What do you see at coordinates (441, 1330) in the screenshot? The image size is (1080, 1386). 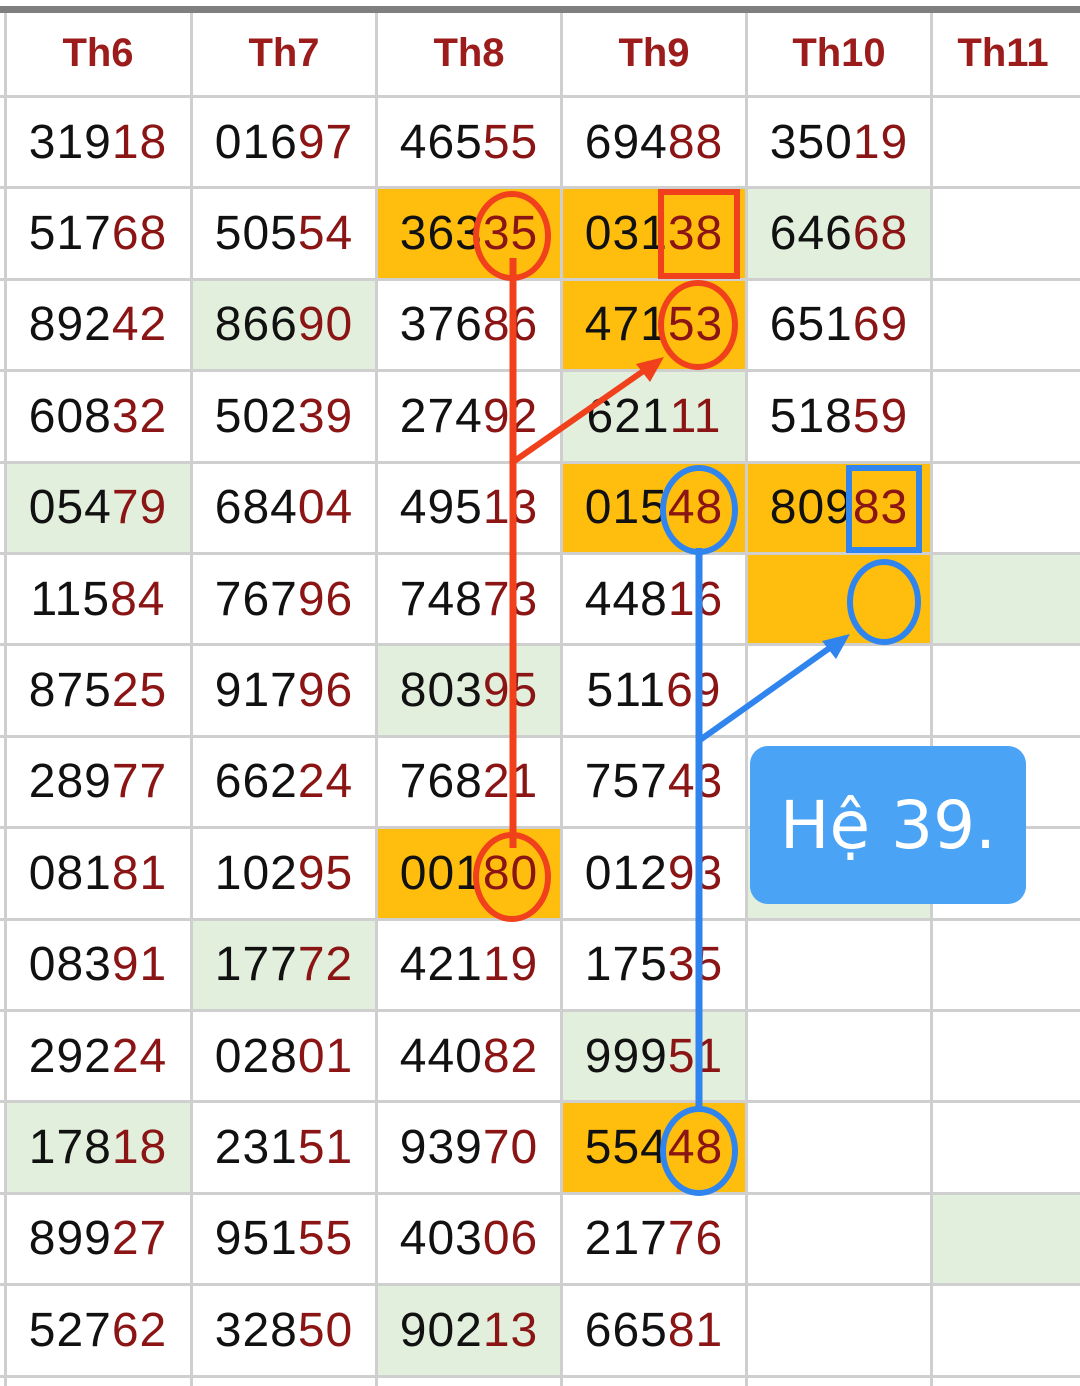 I see `cell-leading-digits: 902` at bounding box center [441, 1330].